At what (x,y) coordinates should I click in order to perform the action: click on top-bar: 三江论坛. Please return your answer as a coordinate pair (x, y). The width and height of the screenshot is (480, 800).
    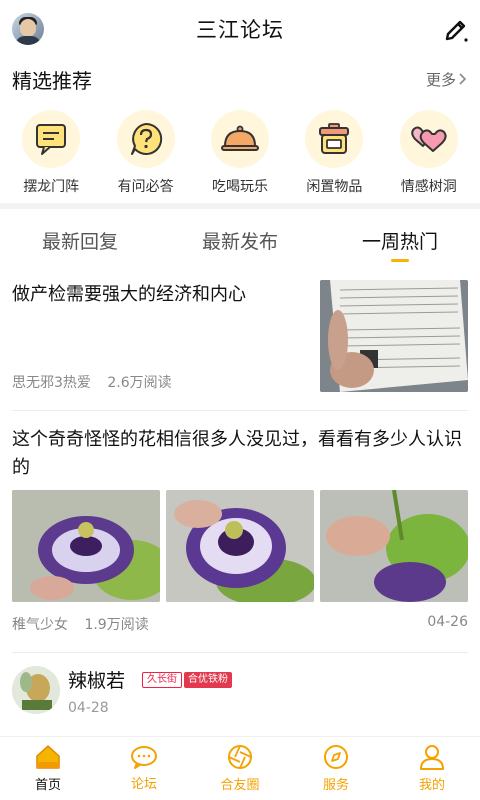
    Looking at the image, I should click on (240, 29).